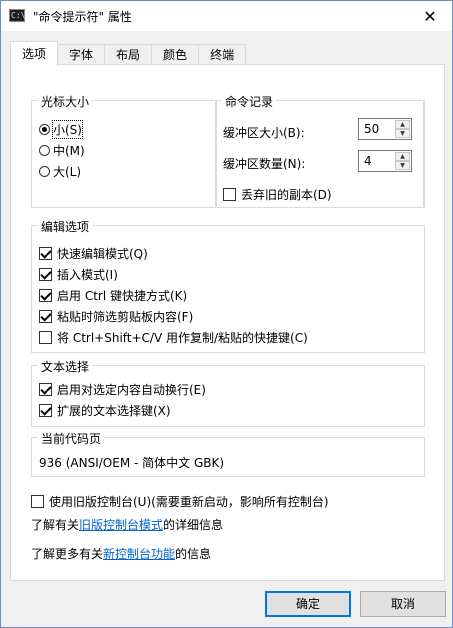  What do you see at coordinates (430, 16) in the screenshot?
I see `close-icon: ✕` at bounding box center [430, 16].